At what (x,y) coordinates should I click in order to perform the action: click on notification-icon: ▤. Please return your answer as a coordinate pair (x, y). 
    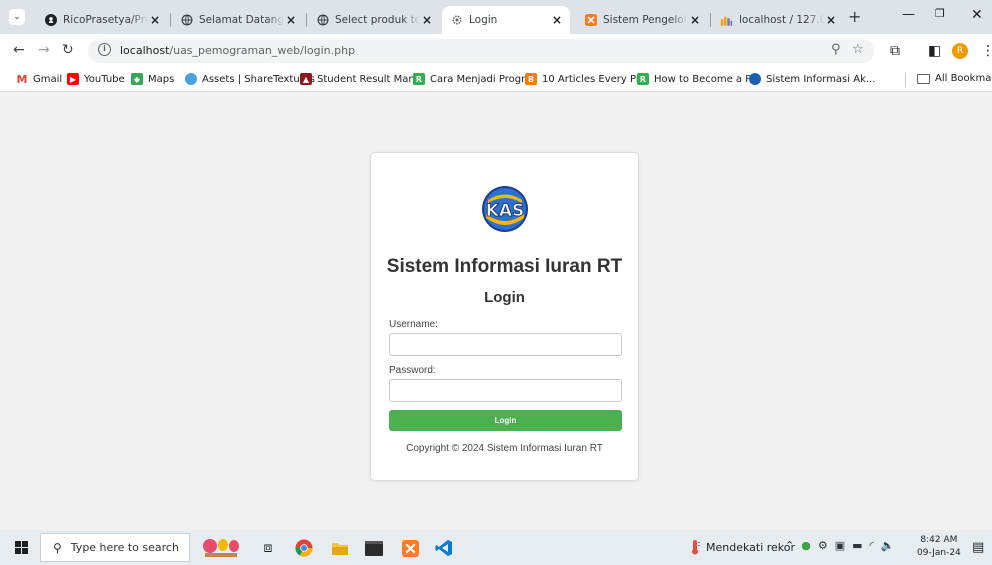
    Looking at the image, I should click on (978, 547).